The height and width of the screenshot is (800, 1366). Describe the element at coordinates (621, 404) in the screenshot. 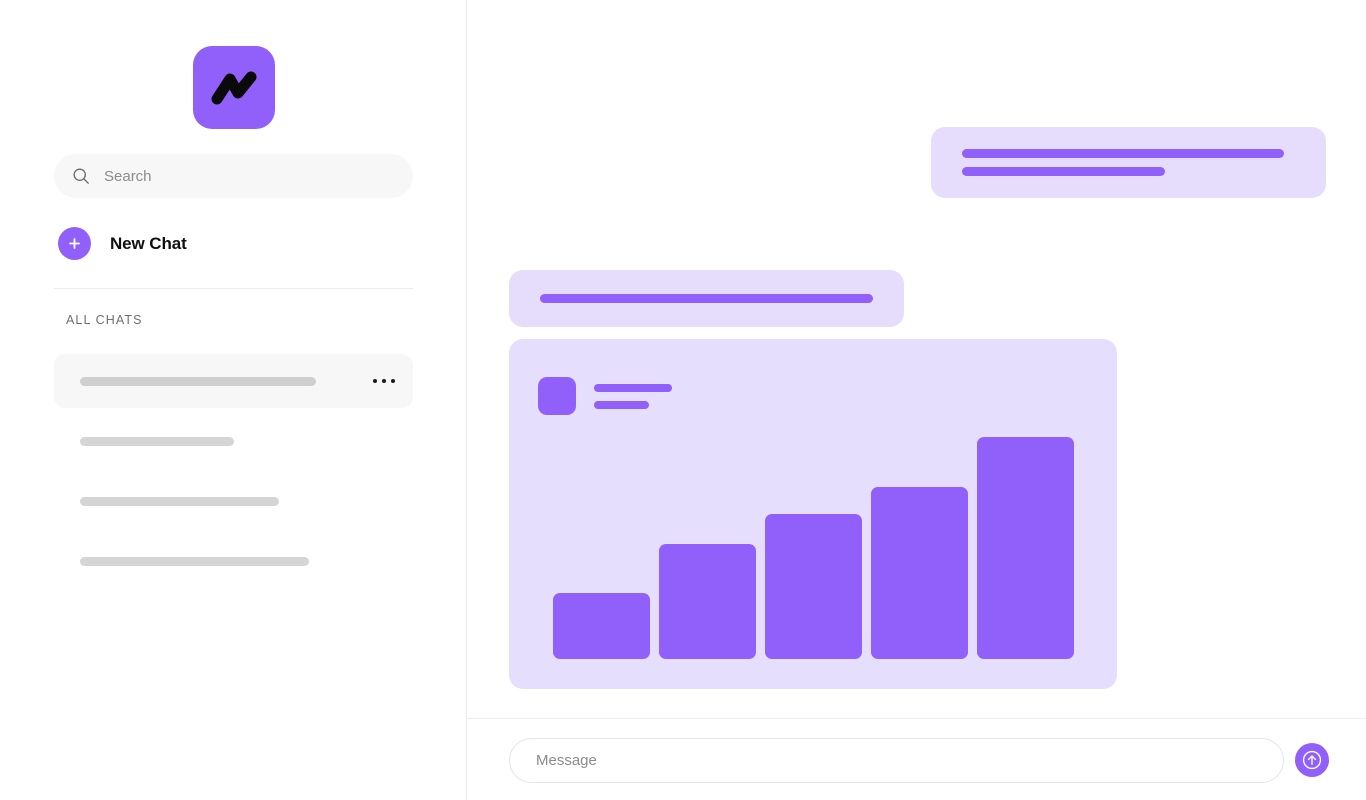

I see `card-subtitle-skeleton` at that location.